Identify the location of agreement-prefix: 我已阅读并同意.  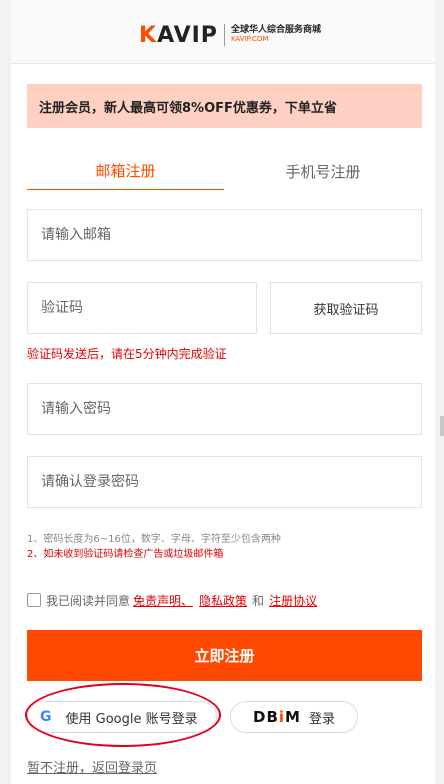
(88, 600).